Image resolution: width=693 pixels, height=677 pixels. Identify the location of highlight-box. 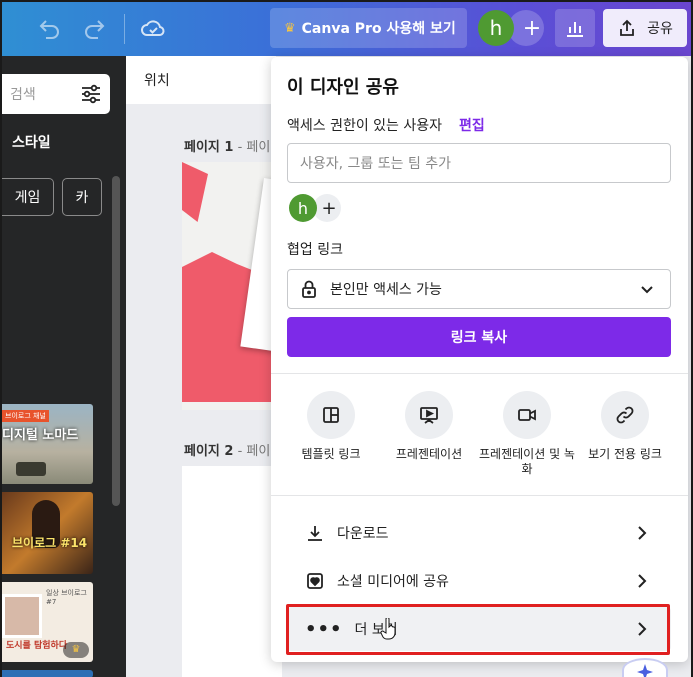
(478, 629).